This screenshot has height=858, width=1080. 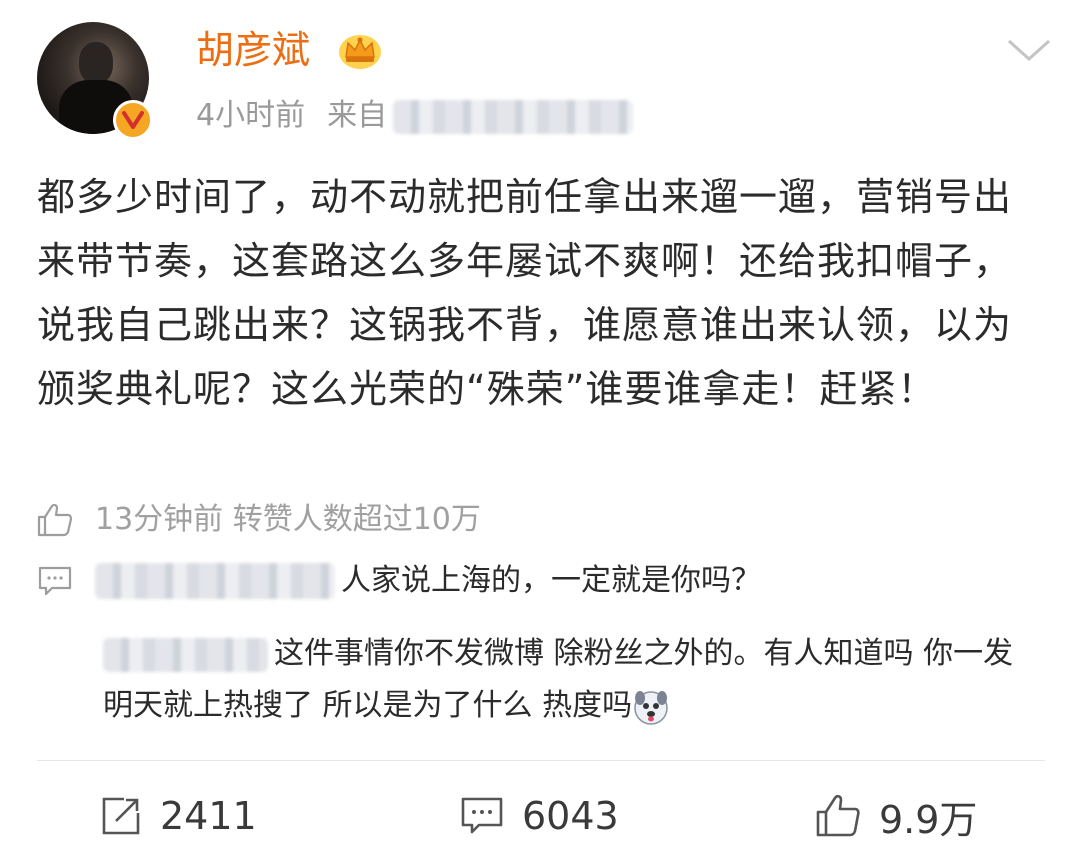 I want to click on comment-count: 6043, so click(x=570, y=816).